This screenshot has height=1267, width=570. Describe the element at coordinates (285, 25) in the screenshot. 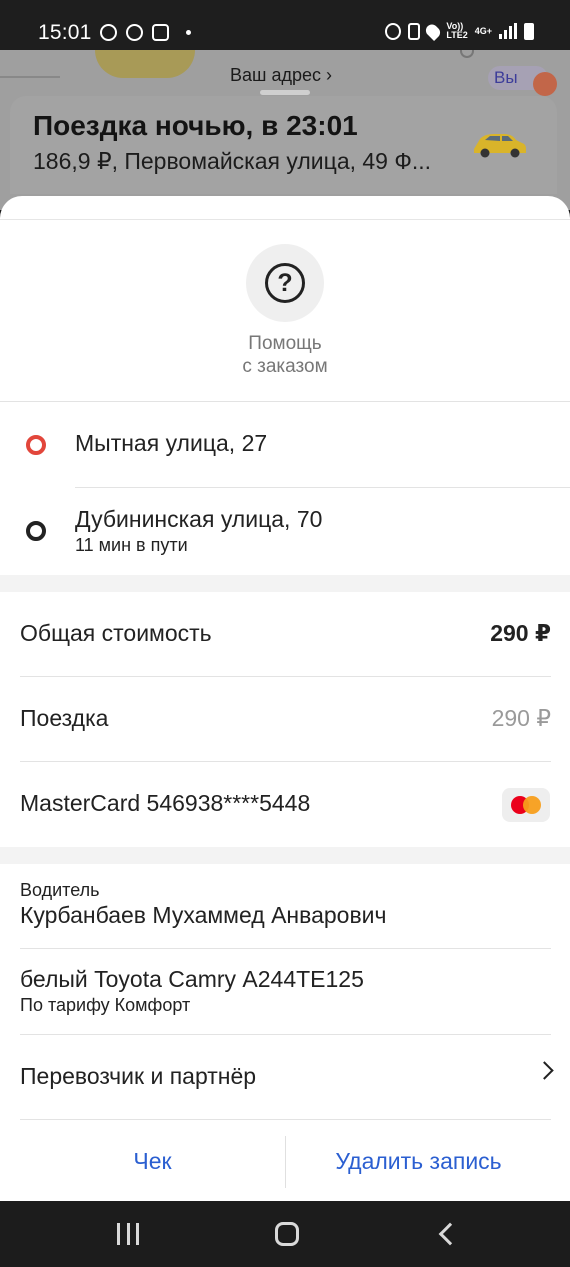

I see `status-bar: 15:01 Vo)) LTE2 4G+` at that location.